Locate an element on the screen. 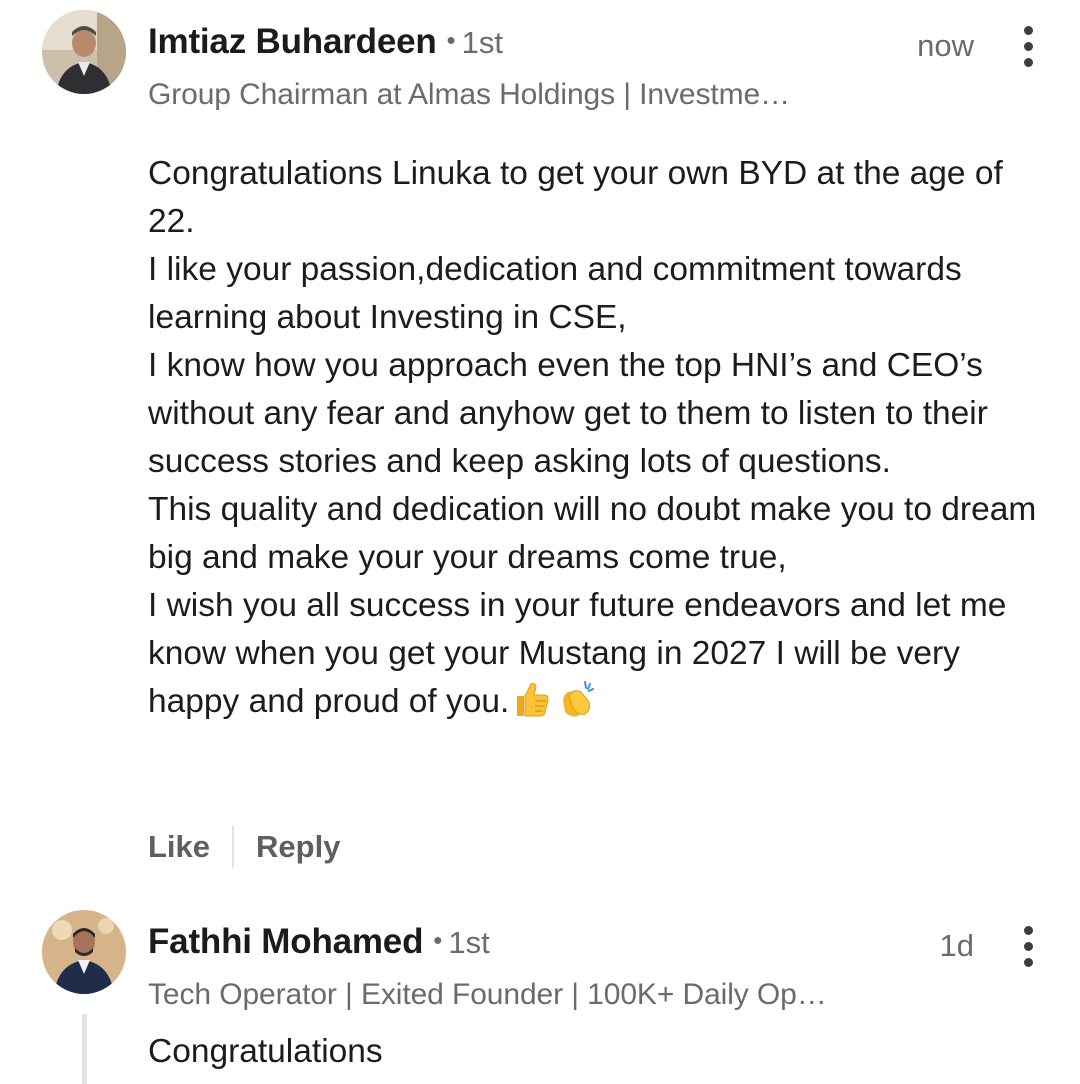  author-name: Imtiaz Buhardeen is located at coordinates (292, 42).